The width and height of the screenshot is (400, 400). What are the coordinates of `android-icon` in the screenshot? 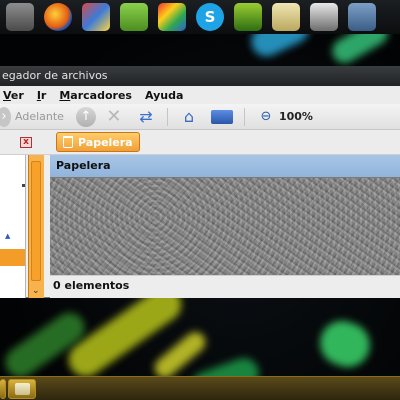 It's located at (134, 17).